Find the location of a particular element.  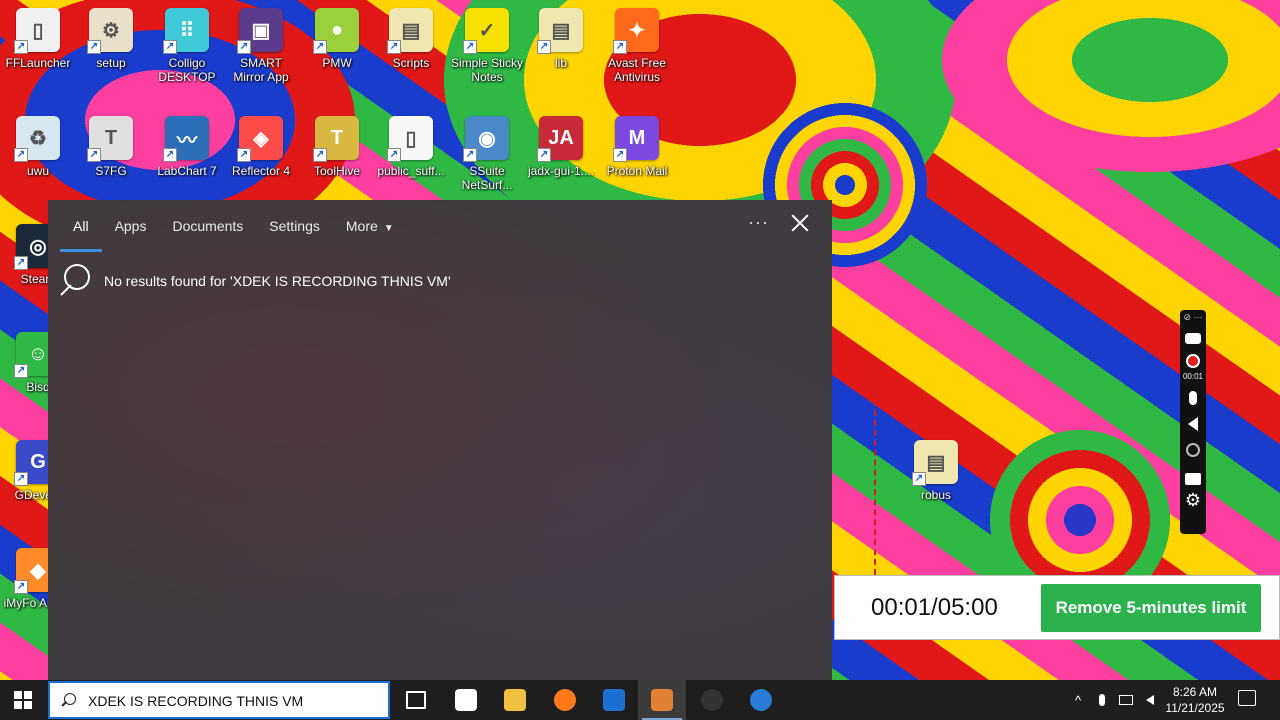

desktop-icon: ✦Avast Free Antivirus is located at coordinates (637, 46).